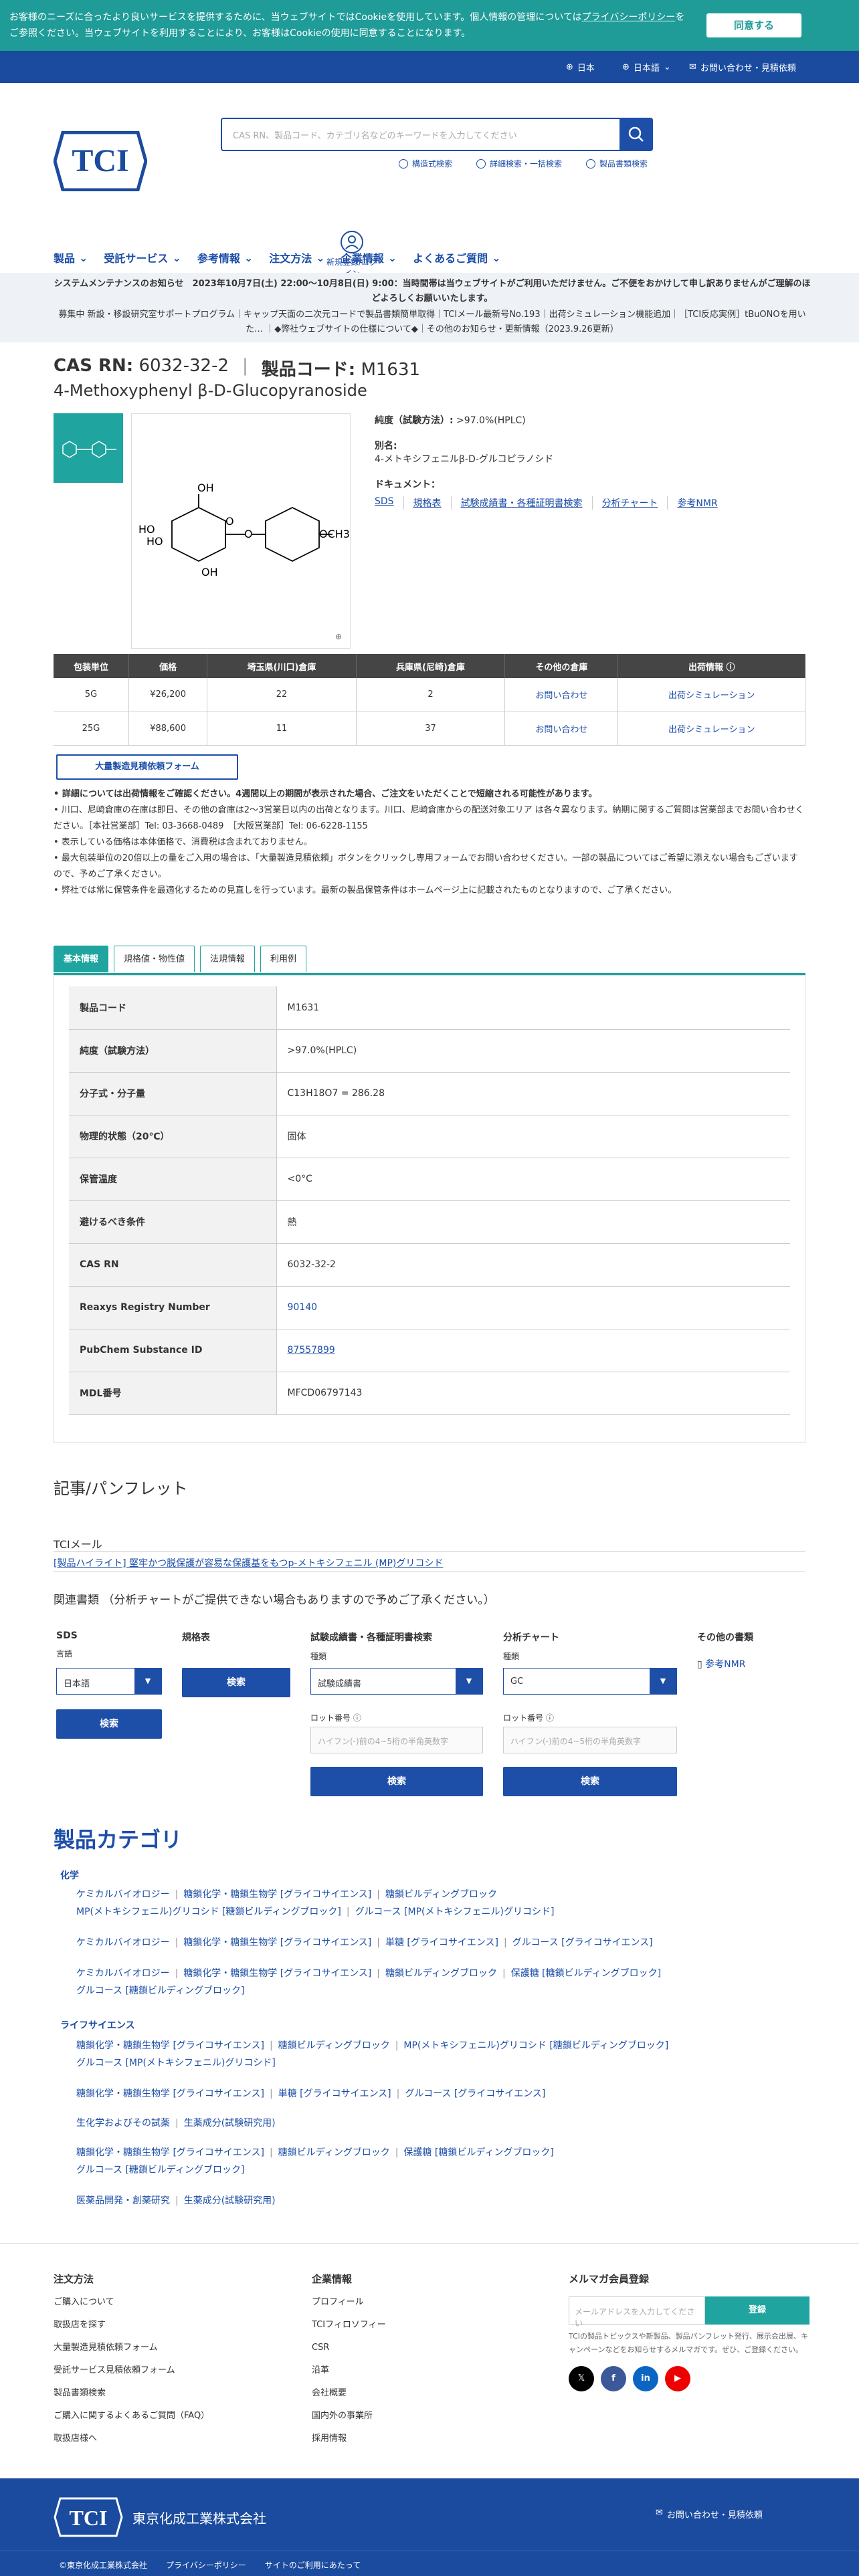  I want to click on footer-link: 受託サービス見積依頼フォーム, so click(132, 2370).